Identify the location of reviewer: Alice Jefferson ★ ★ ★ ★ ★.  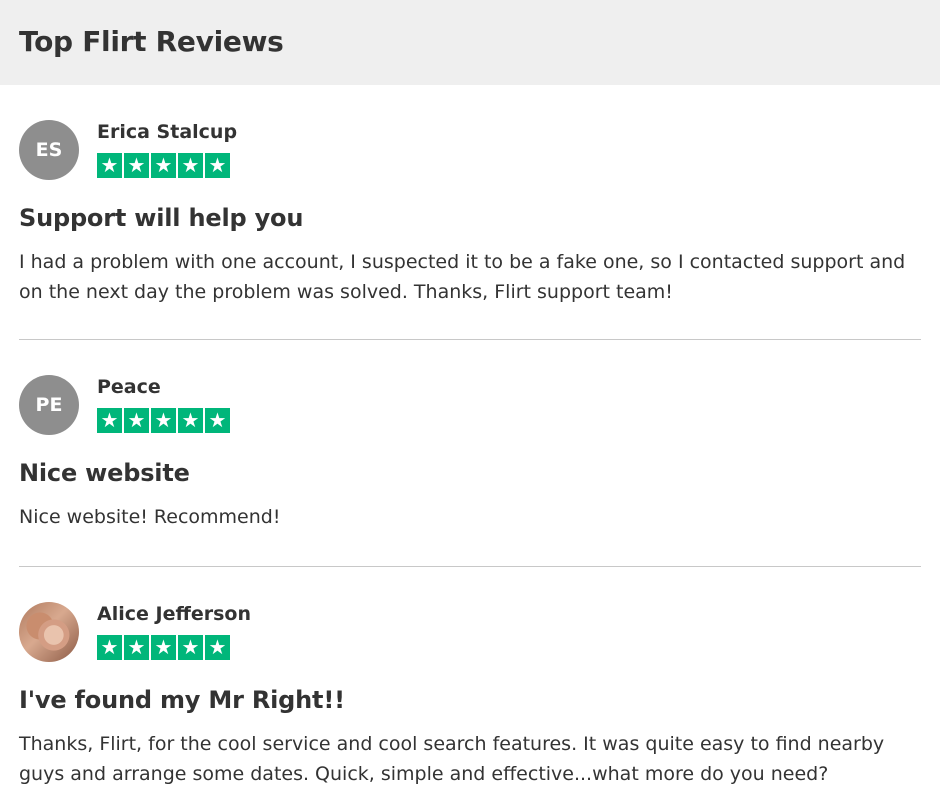
(470, 633).